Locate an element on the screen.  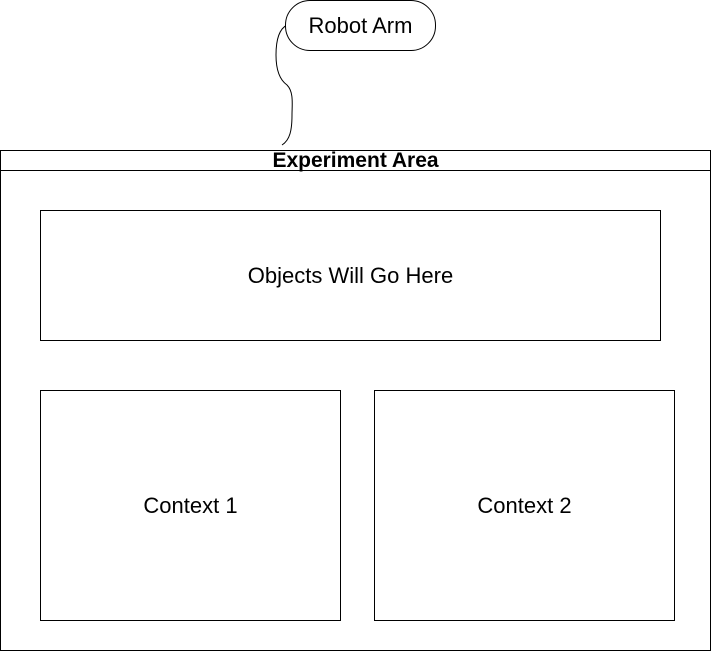
context-1-label: Context 1 is located at coordinates (190, 505).